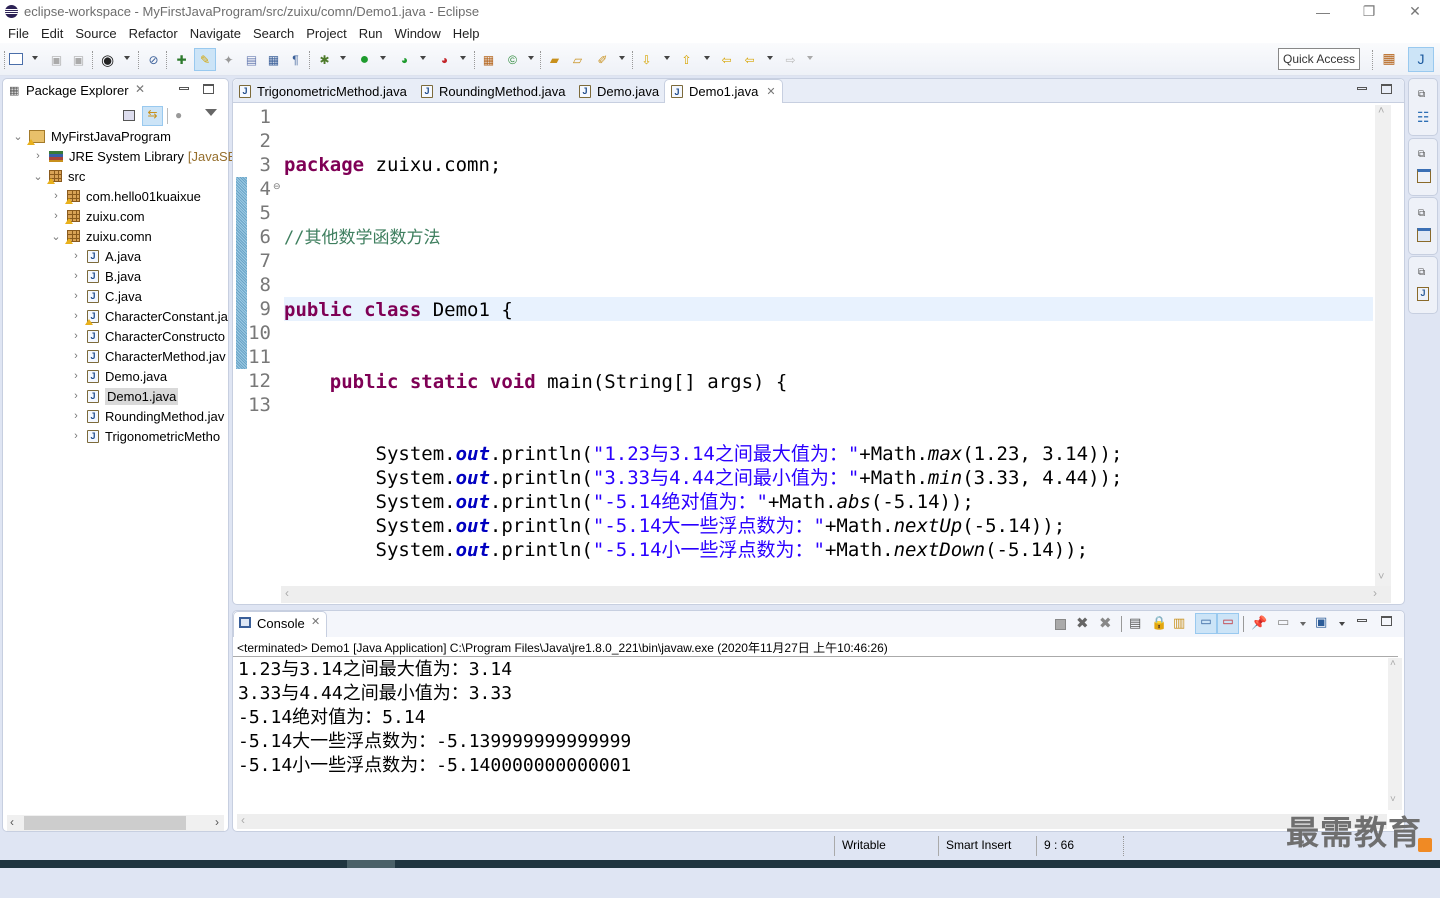 The width and height of the screenshot is (1440, 898). What do you see at coordinates (251, 59) in the screenshot?
I see `toggle-block-selection-icon: ▤` at bounding box center [251, 59].